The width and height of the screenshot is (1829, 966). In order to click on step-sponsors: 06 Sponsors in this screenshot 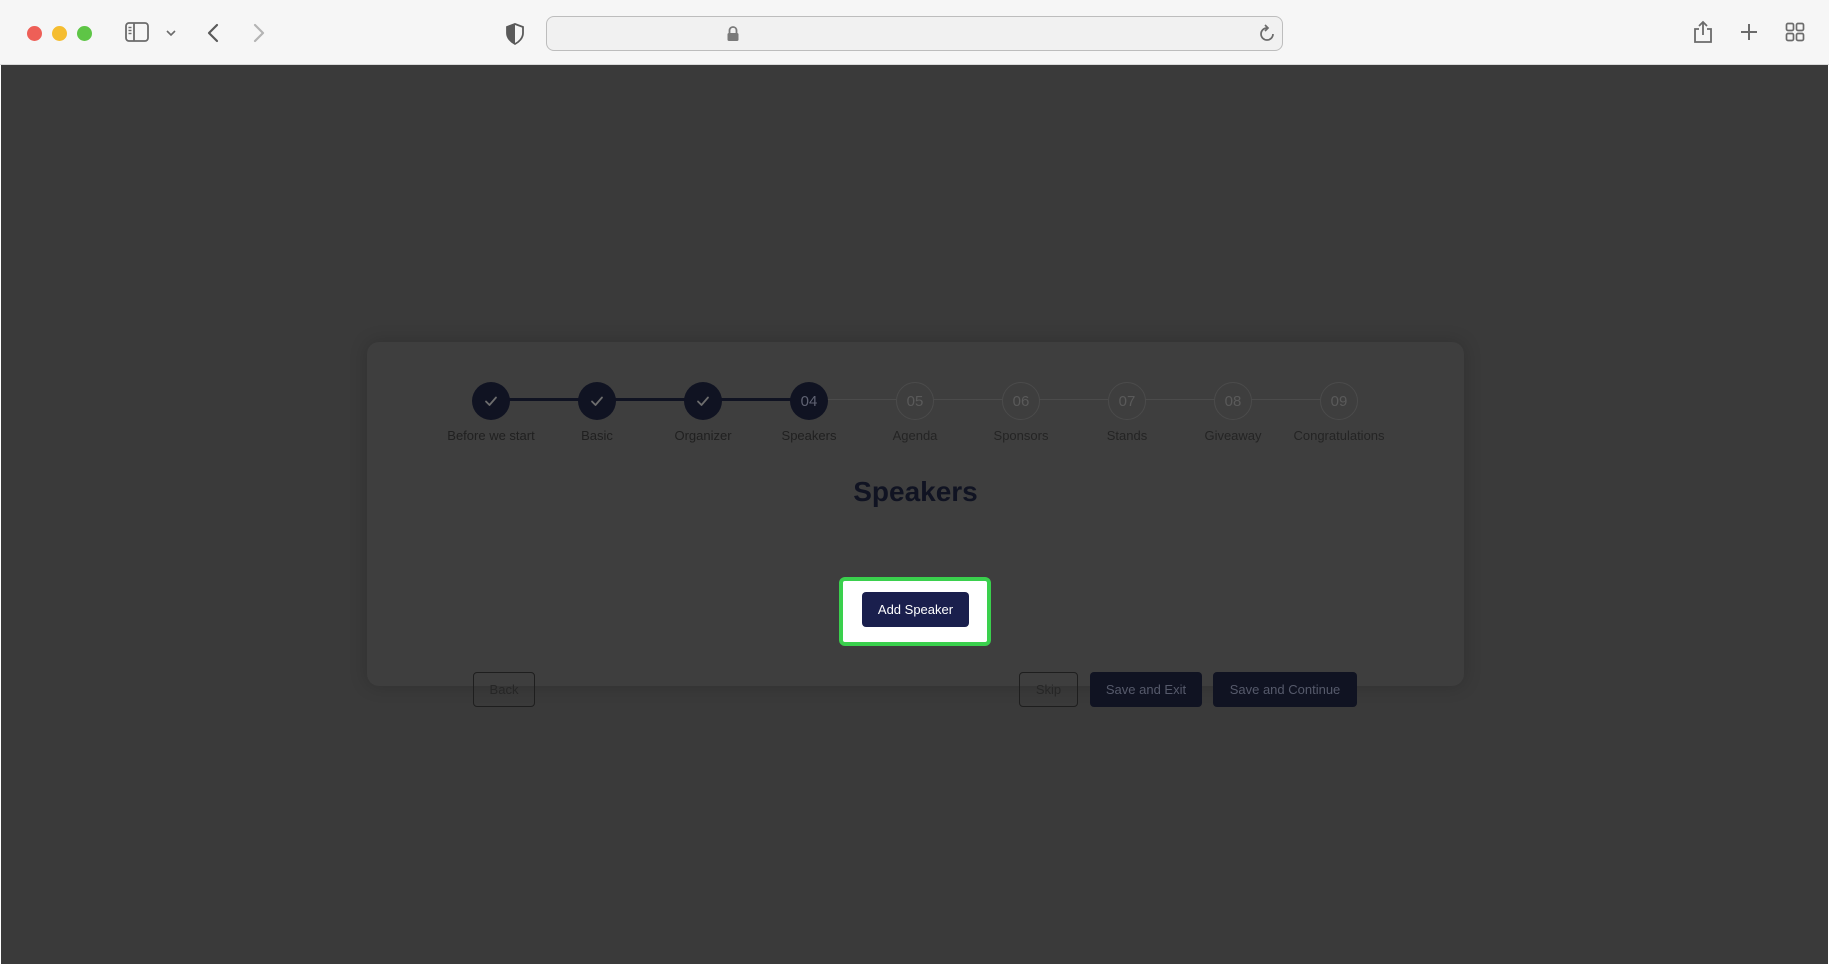, I will do `click(1021, 412)`.